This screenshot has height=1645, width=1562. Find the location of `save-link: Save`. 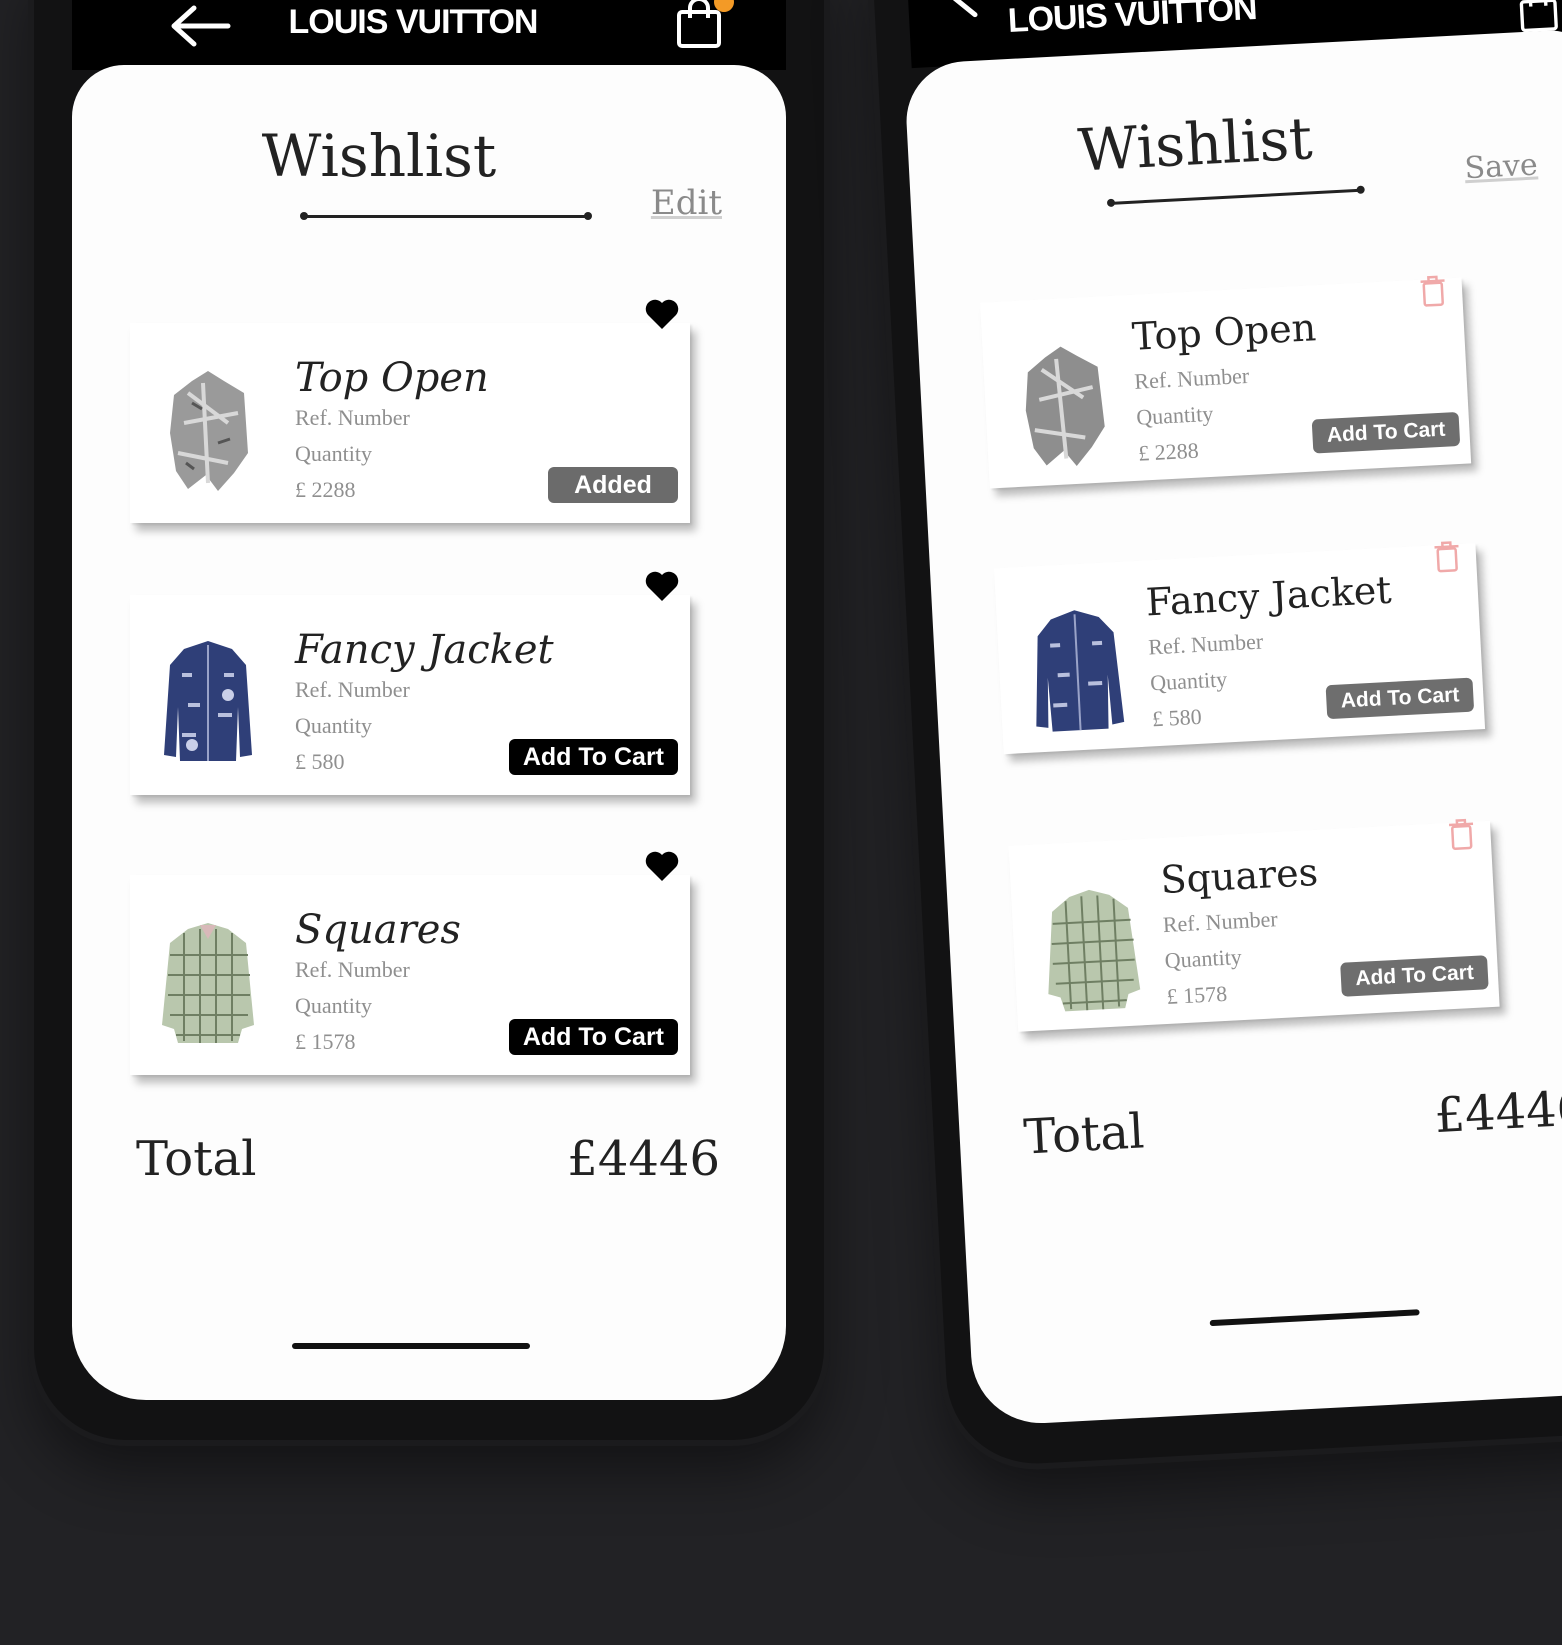

save-link: Save is located at coordinates (1501, 166).